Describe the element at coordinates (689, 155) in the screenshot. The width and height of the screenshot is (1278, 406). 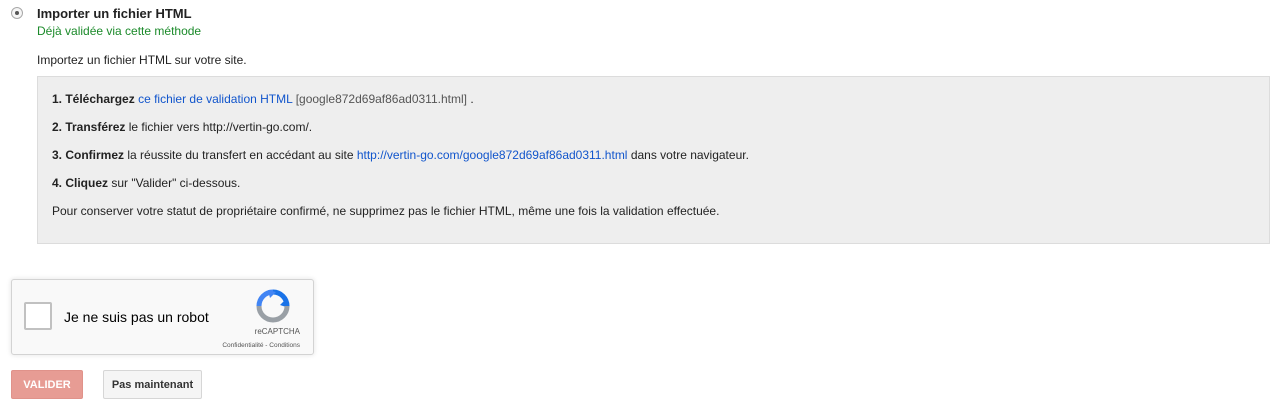
I see `step-3-tail: dans votre navigateur.` at that location.